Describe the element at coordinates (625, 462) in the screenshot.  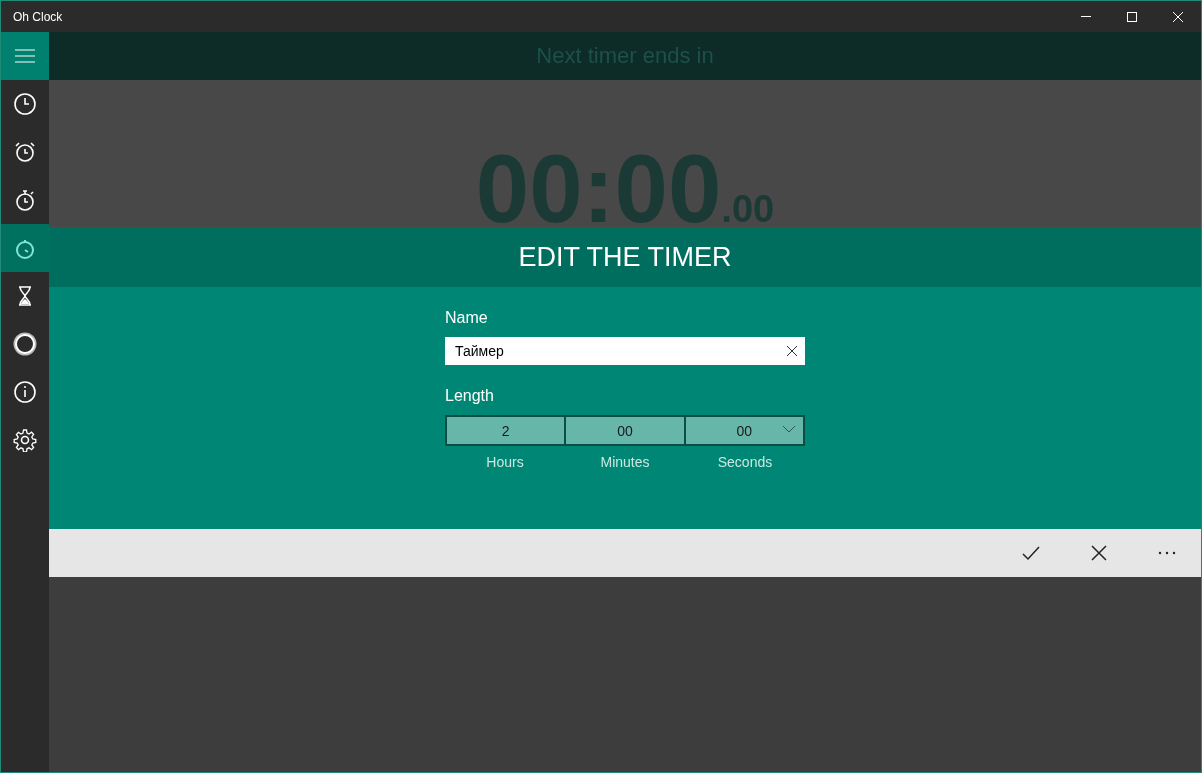
I see `unit-label: Minutes` at that location.